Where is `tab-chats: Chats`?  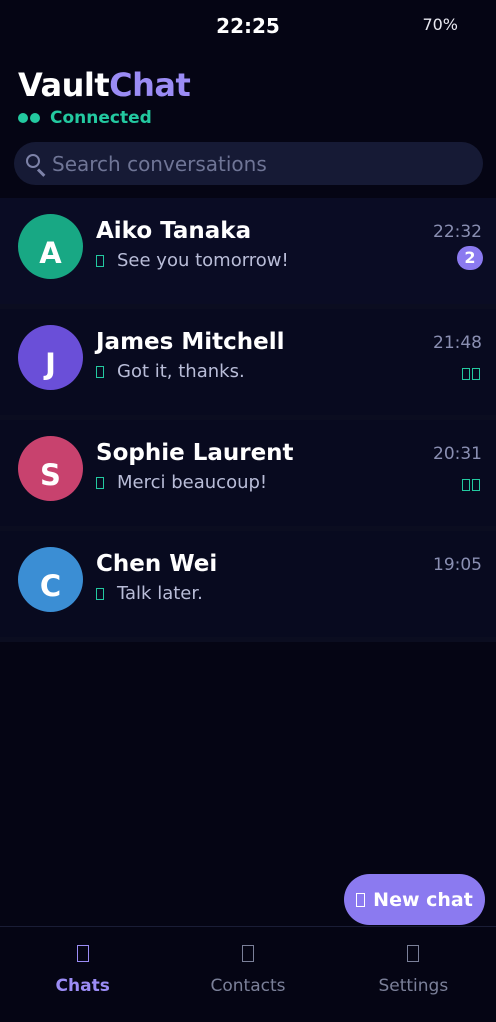 tab-chats: Chats is located at coordinates (82, 974).